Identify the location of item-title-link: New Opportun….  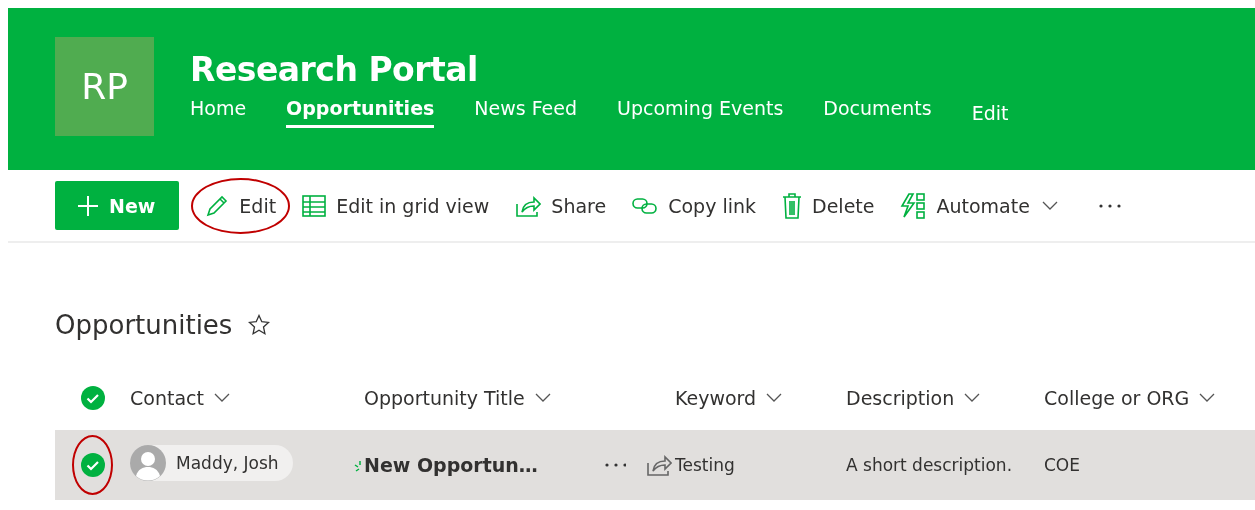
(451, 465).